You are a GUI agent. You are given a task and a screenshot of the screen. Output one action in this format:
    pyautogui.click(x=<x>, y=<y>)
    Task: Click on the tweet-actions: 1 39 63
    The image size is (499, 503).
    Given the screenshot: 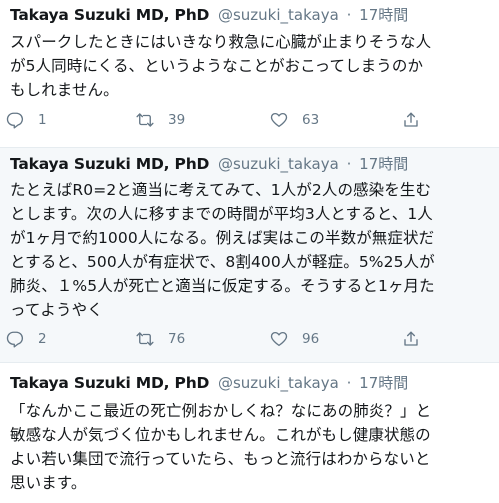 What is the action you would take?
    pyautogui.click(x=248, y=120)
    